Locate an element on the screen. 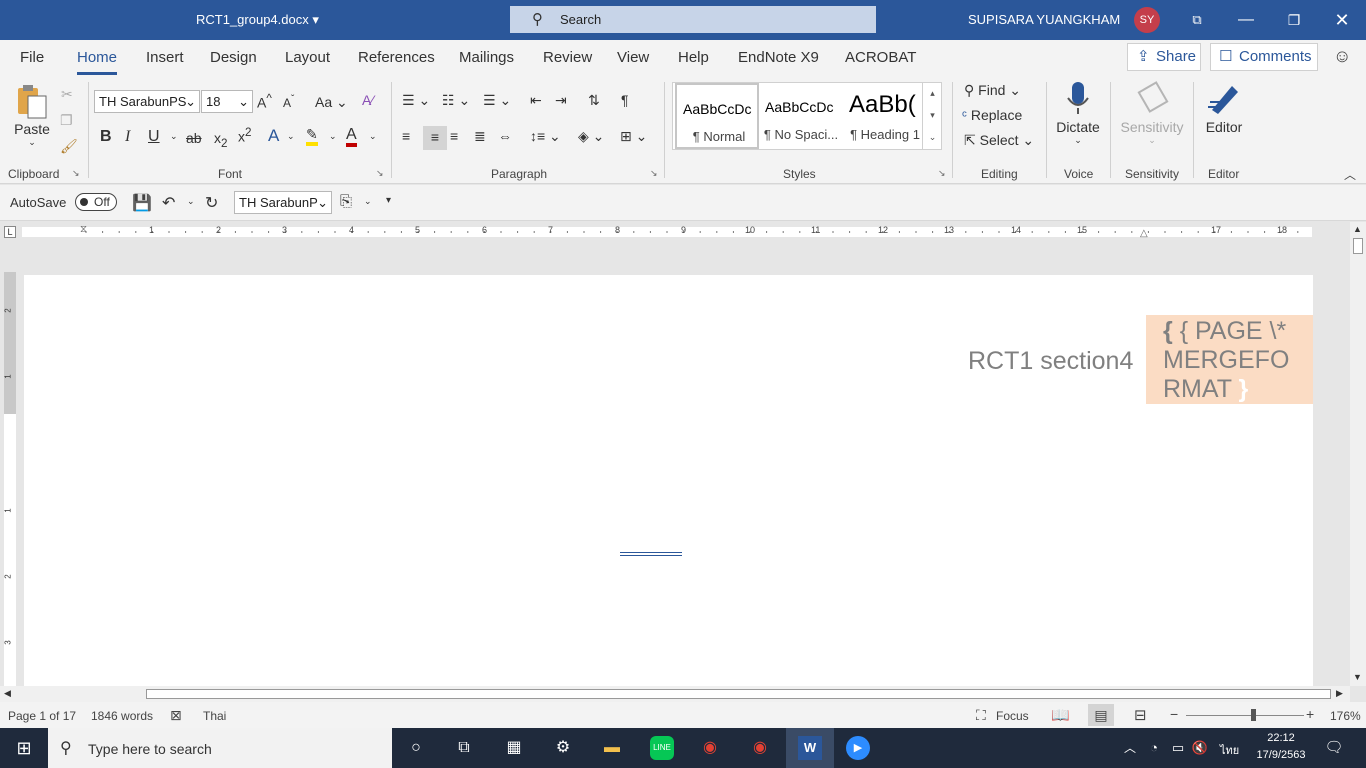  zoom-slider is located at coordinates (1245, 715).